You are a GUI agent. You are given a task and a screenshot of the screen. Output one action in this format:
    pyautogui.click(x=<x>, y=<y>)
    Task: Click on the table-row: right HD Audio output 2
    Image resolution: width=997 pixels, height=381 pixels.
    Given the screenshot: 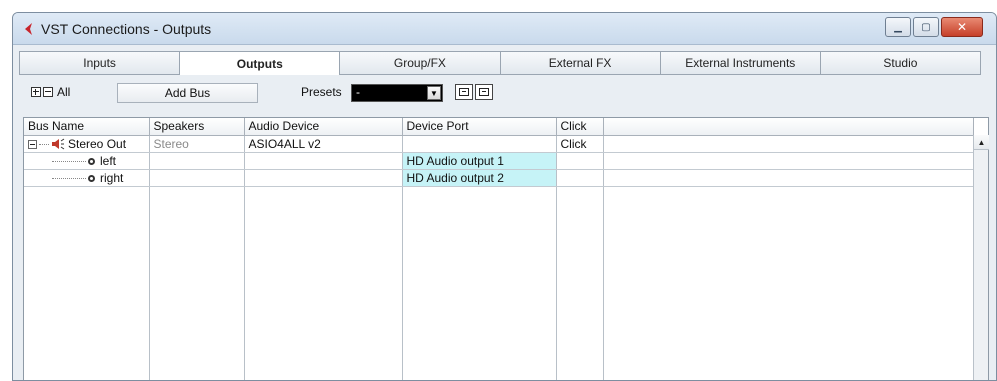 What is the action you would take?
    pyautogui.click(x=499, y=178)
    